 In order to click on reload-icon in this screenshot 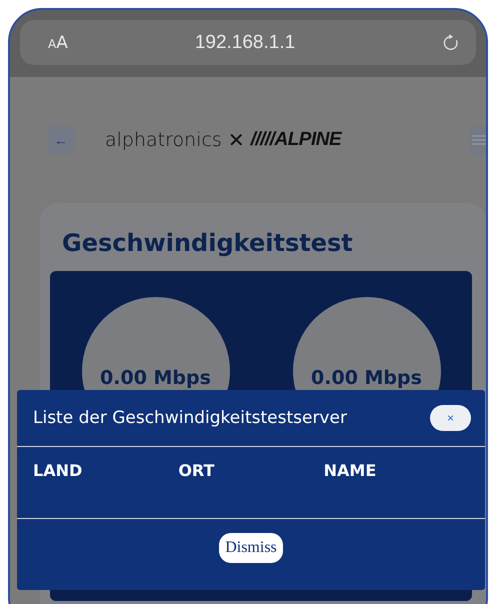, I will do `click(451, 42)`.